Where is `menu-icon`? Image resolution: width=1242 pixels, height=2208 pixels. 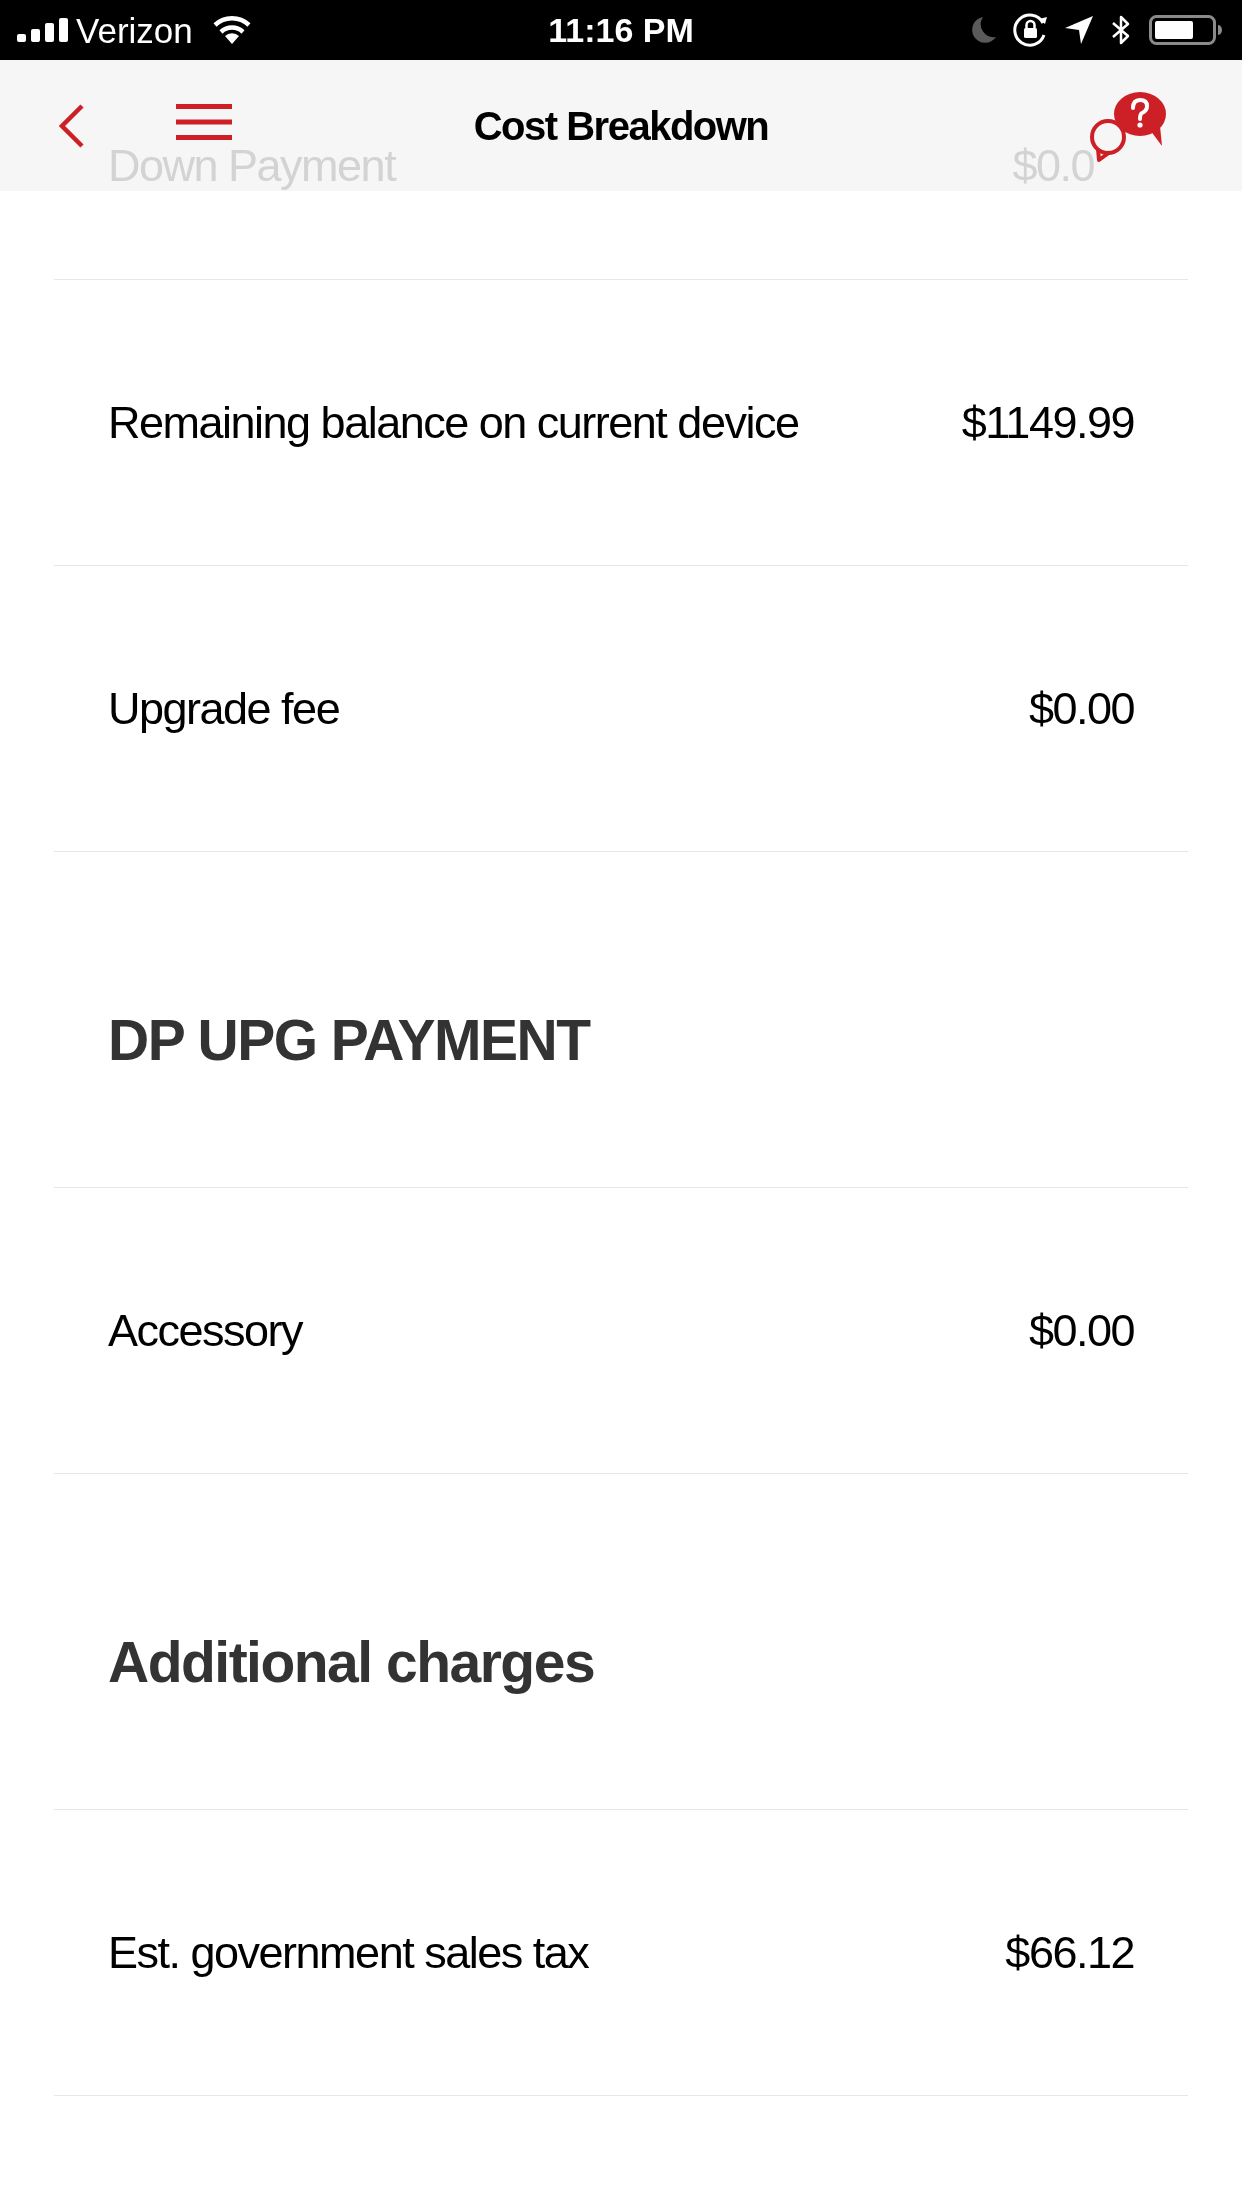 menu-icon is located at coordinates (204, 121).